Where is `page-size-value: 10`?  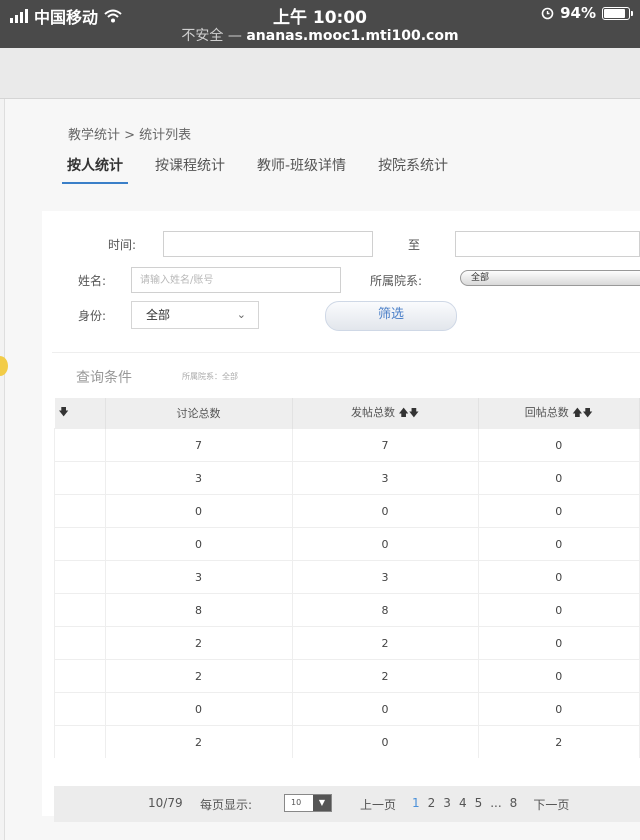 page-size-value: 10 is located at coordinates (296, 802).